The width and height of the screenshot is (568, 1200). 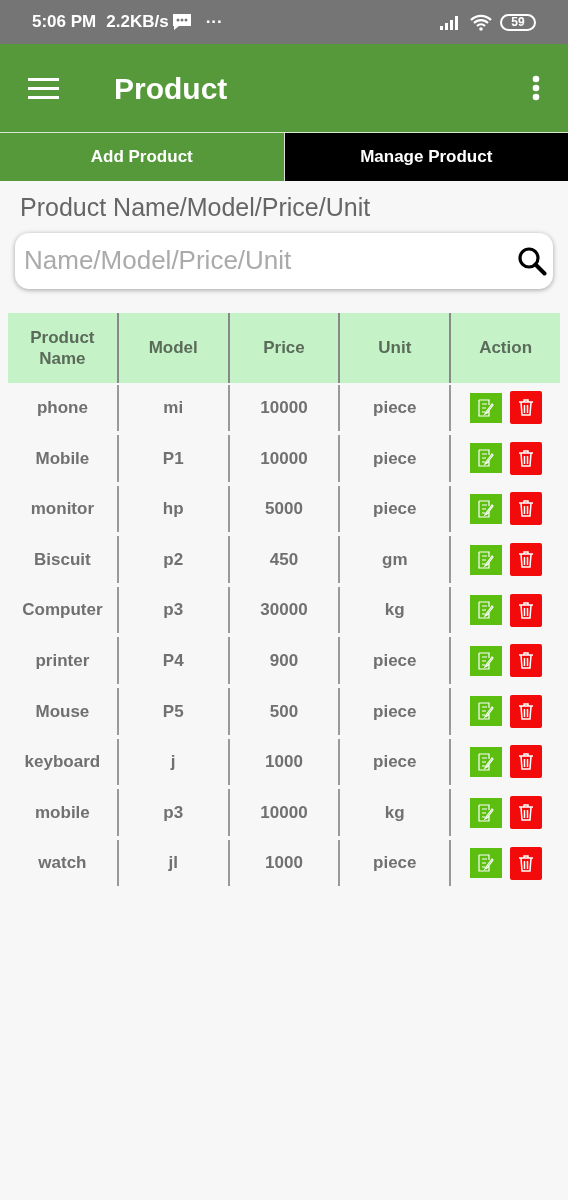 What do you see at coordinates (173, 711) in the screenshot?
I see `table-cell-text: P5` at bounding box center [173, 711].